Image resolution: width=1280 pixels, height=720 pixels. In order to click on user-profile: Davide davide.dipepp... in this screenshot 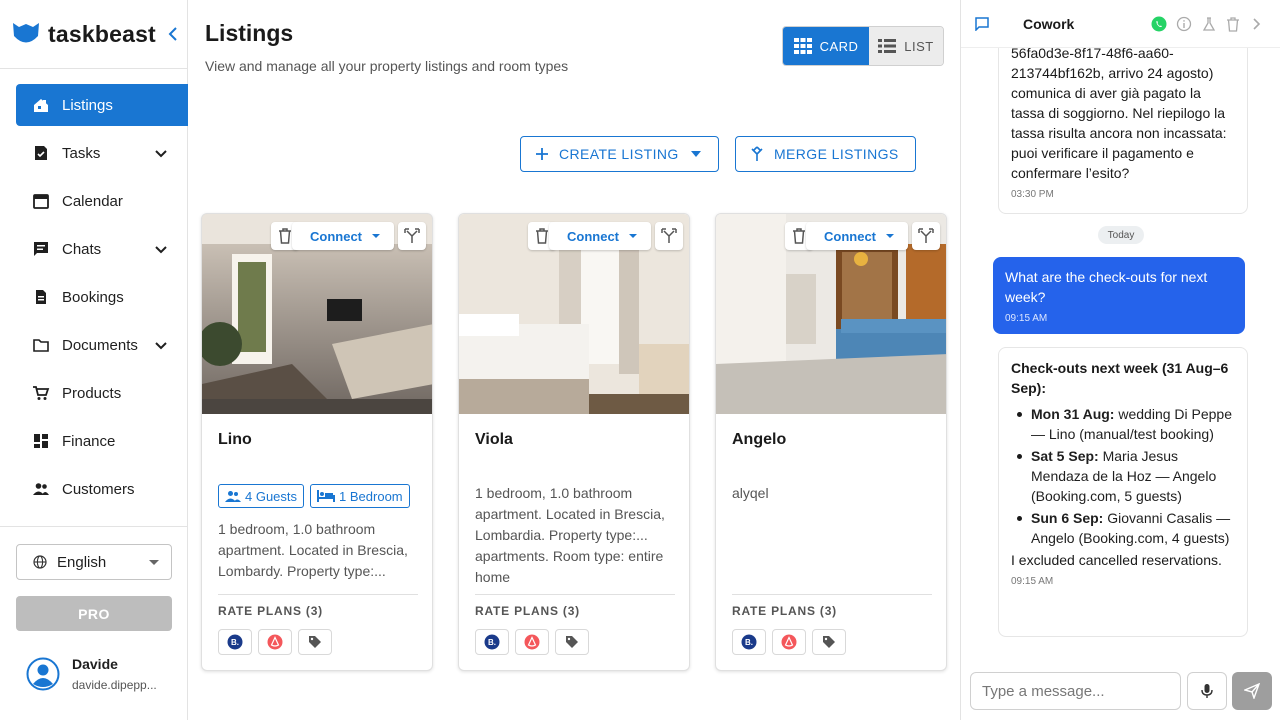, I will do `click(91, 674)`.